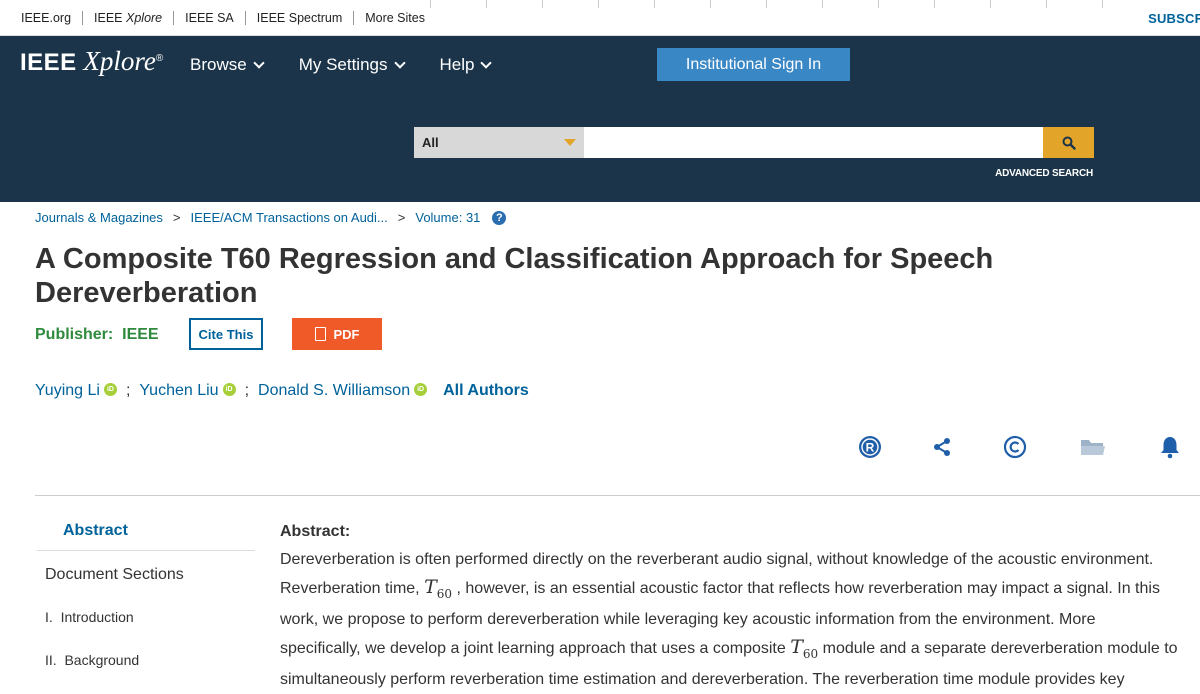  What do you see at coordinates (617, 495) in the screenshot?
I see `section-divider` at bounding box center [617, 495].